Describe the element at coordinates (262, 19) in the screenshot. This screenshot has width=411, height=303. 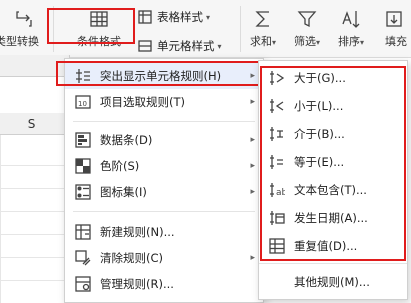
I see `sum-icon` at that location.